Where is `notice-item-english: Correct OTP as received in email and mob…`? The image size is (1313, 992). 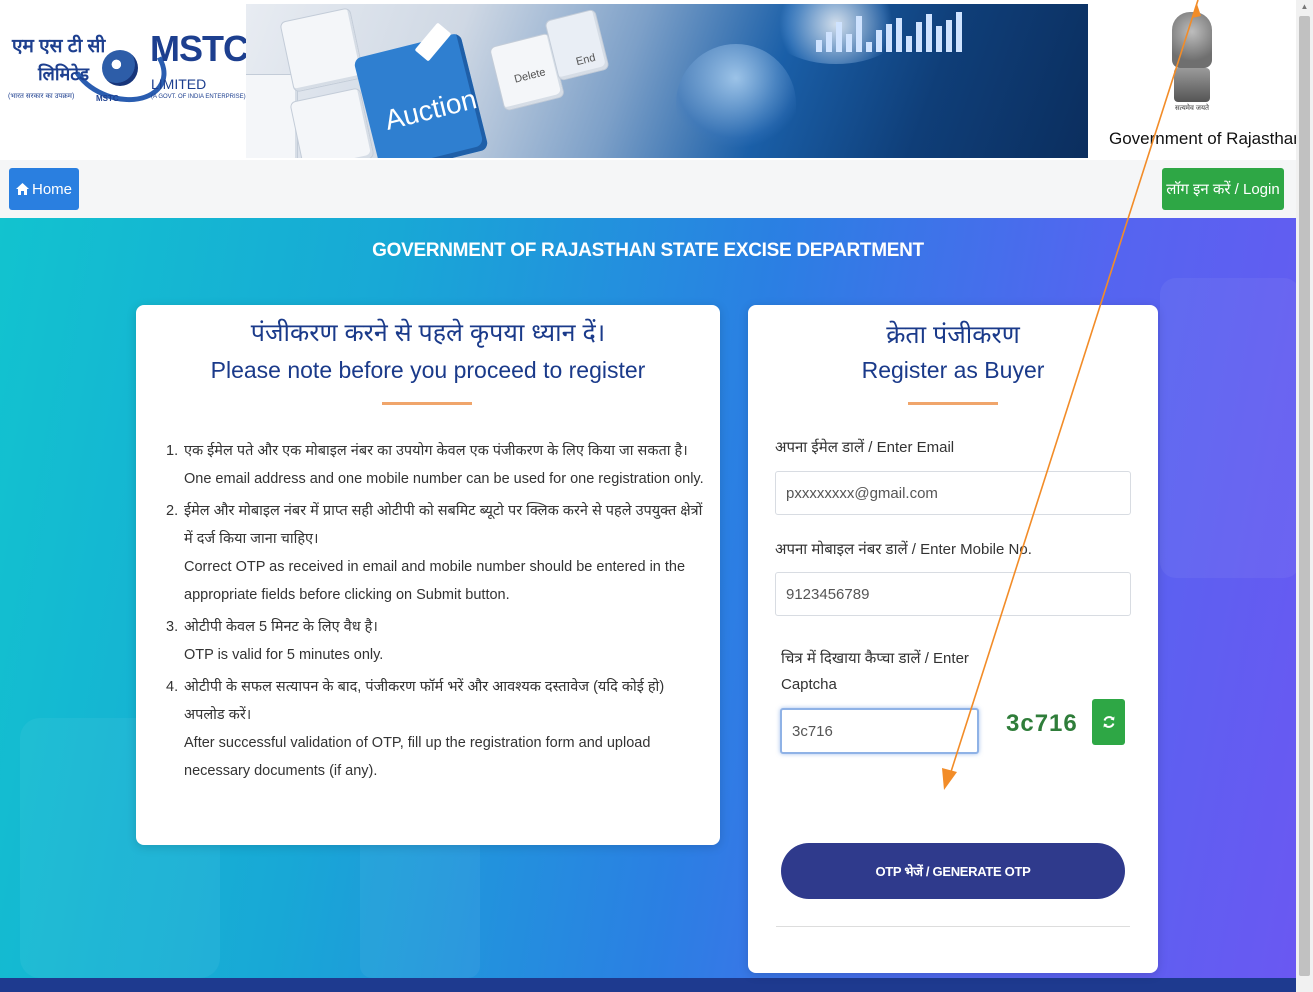 notice-item-english: Correct OTP as received in email and mob… is located at coordinates (435, 581).